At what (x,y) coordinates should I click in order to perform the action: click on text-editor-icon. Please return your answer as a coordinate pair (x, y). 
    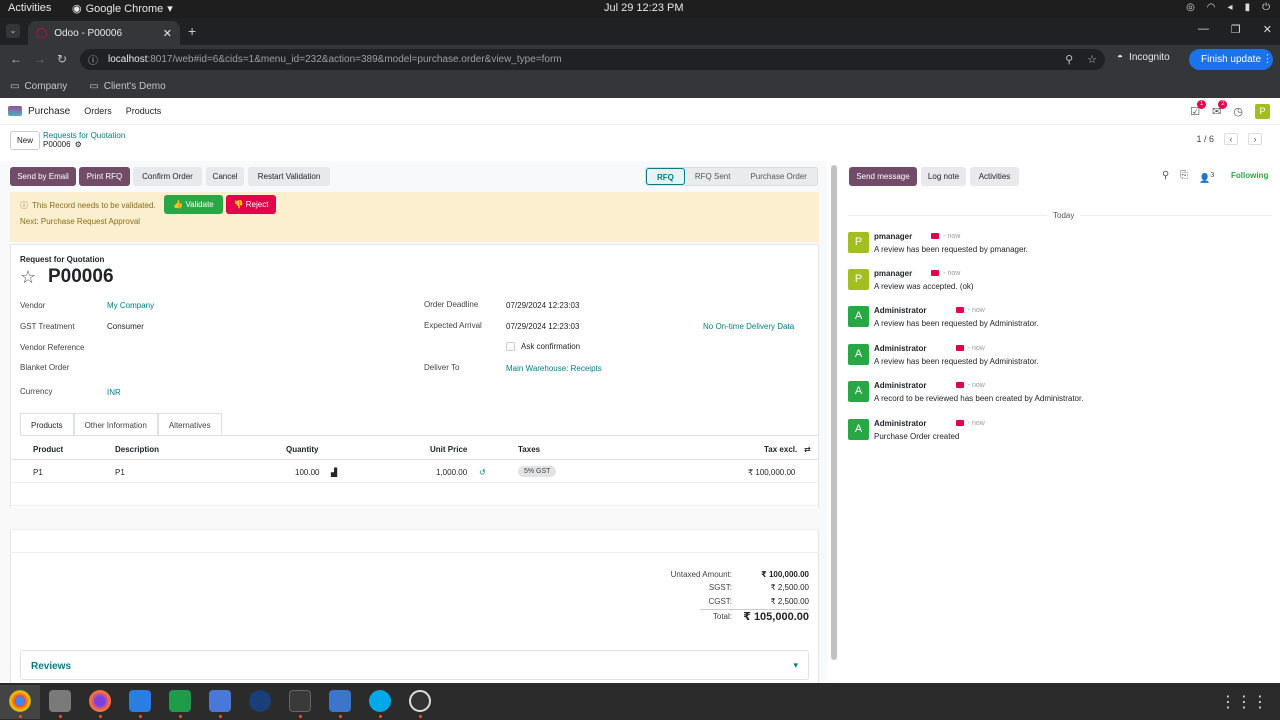
    Looking at the image, I should click on (340, 701).